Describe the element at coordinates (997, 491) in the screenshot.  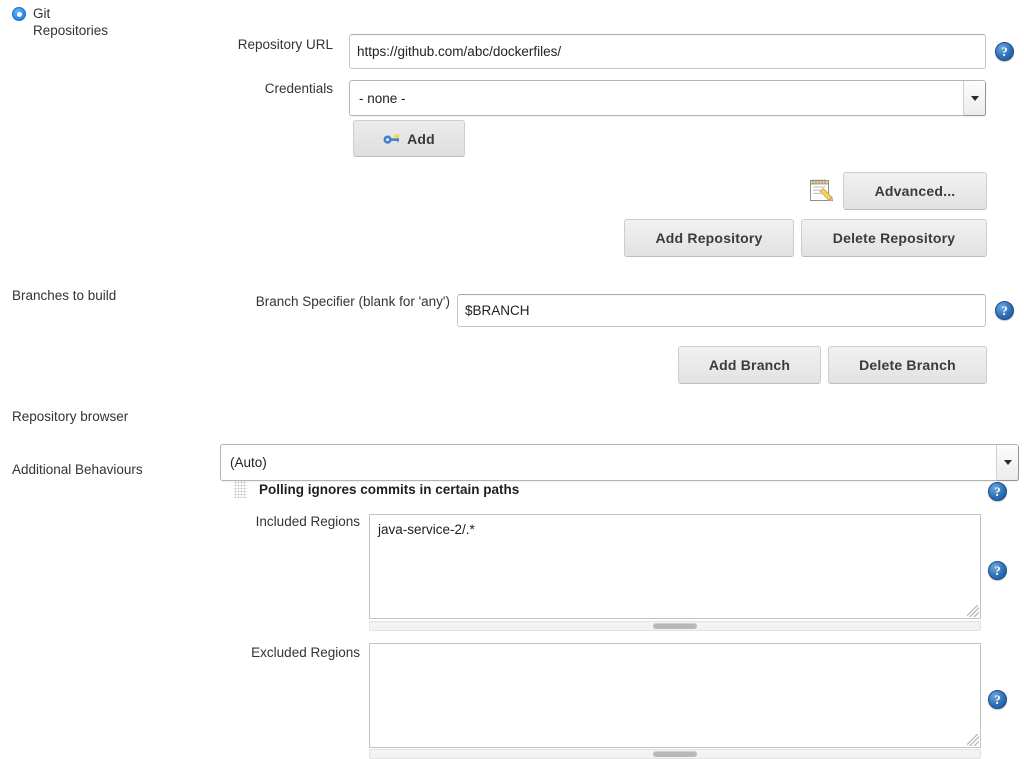
I see `behaviour-help-icon: ?` at that location.